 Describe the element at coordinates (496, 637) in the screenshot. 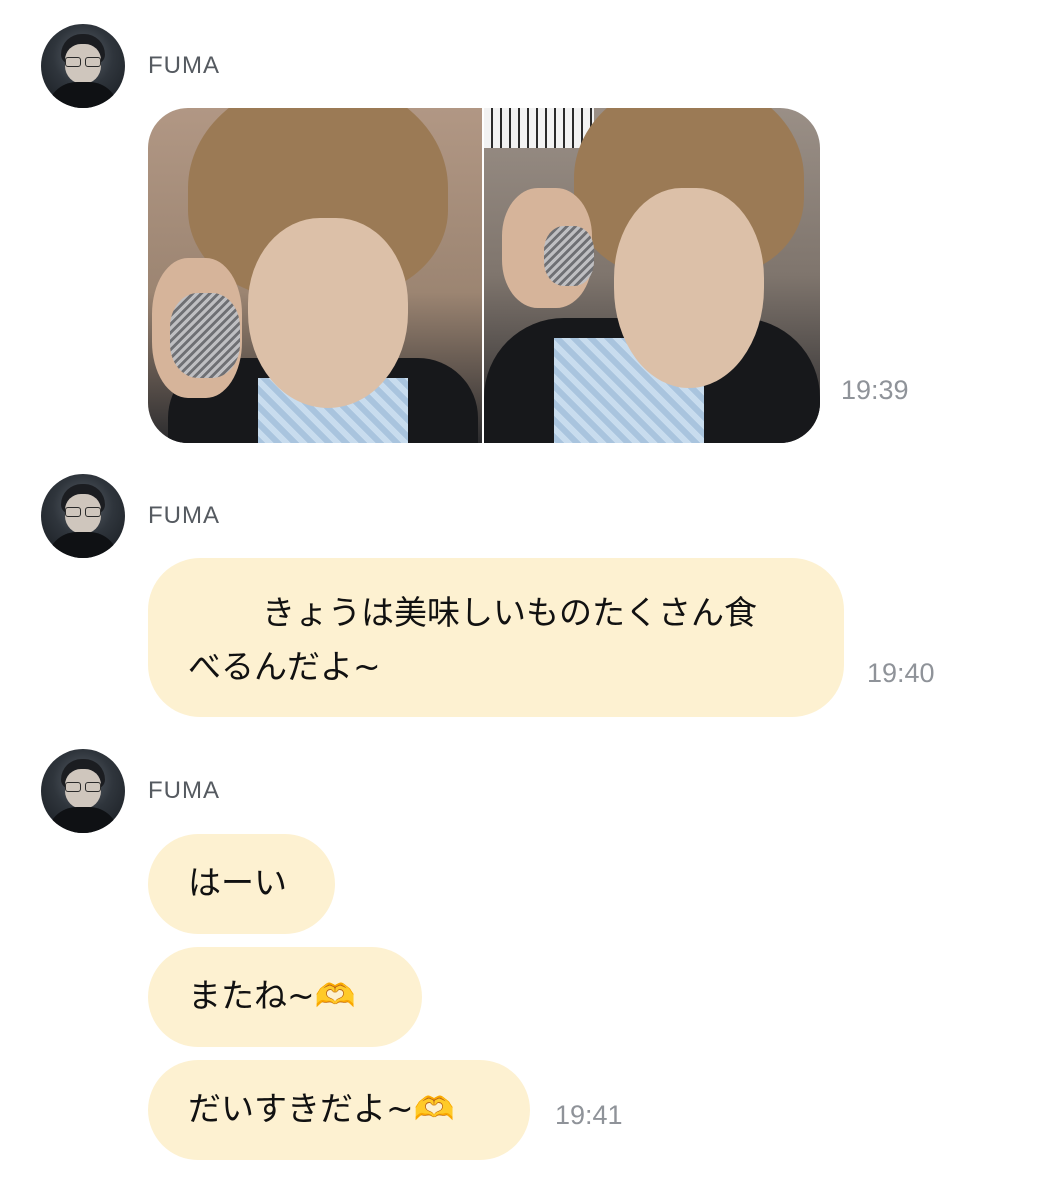

I see `message-bubble: きょうは美味しいものたくさん食 べるんだよ~` at that location.